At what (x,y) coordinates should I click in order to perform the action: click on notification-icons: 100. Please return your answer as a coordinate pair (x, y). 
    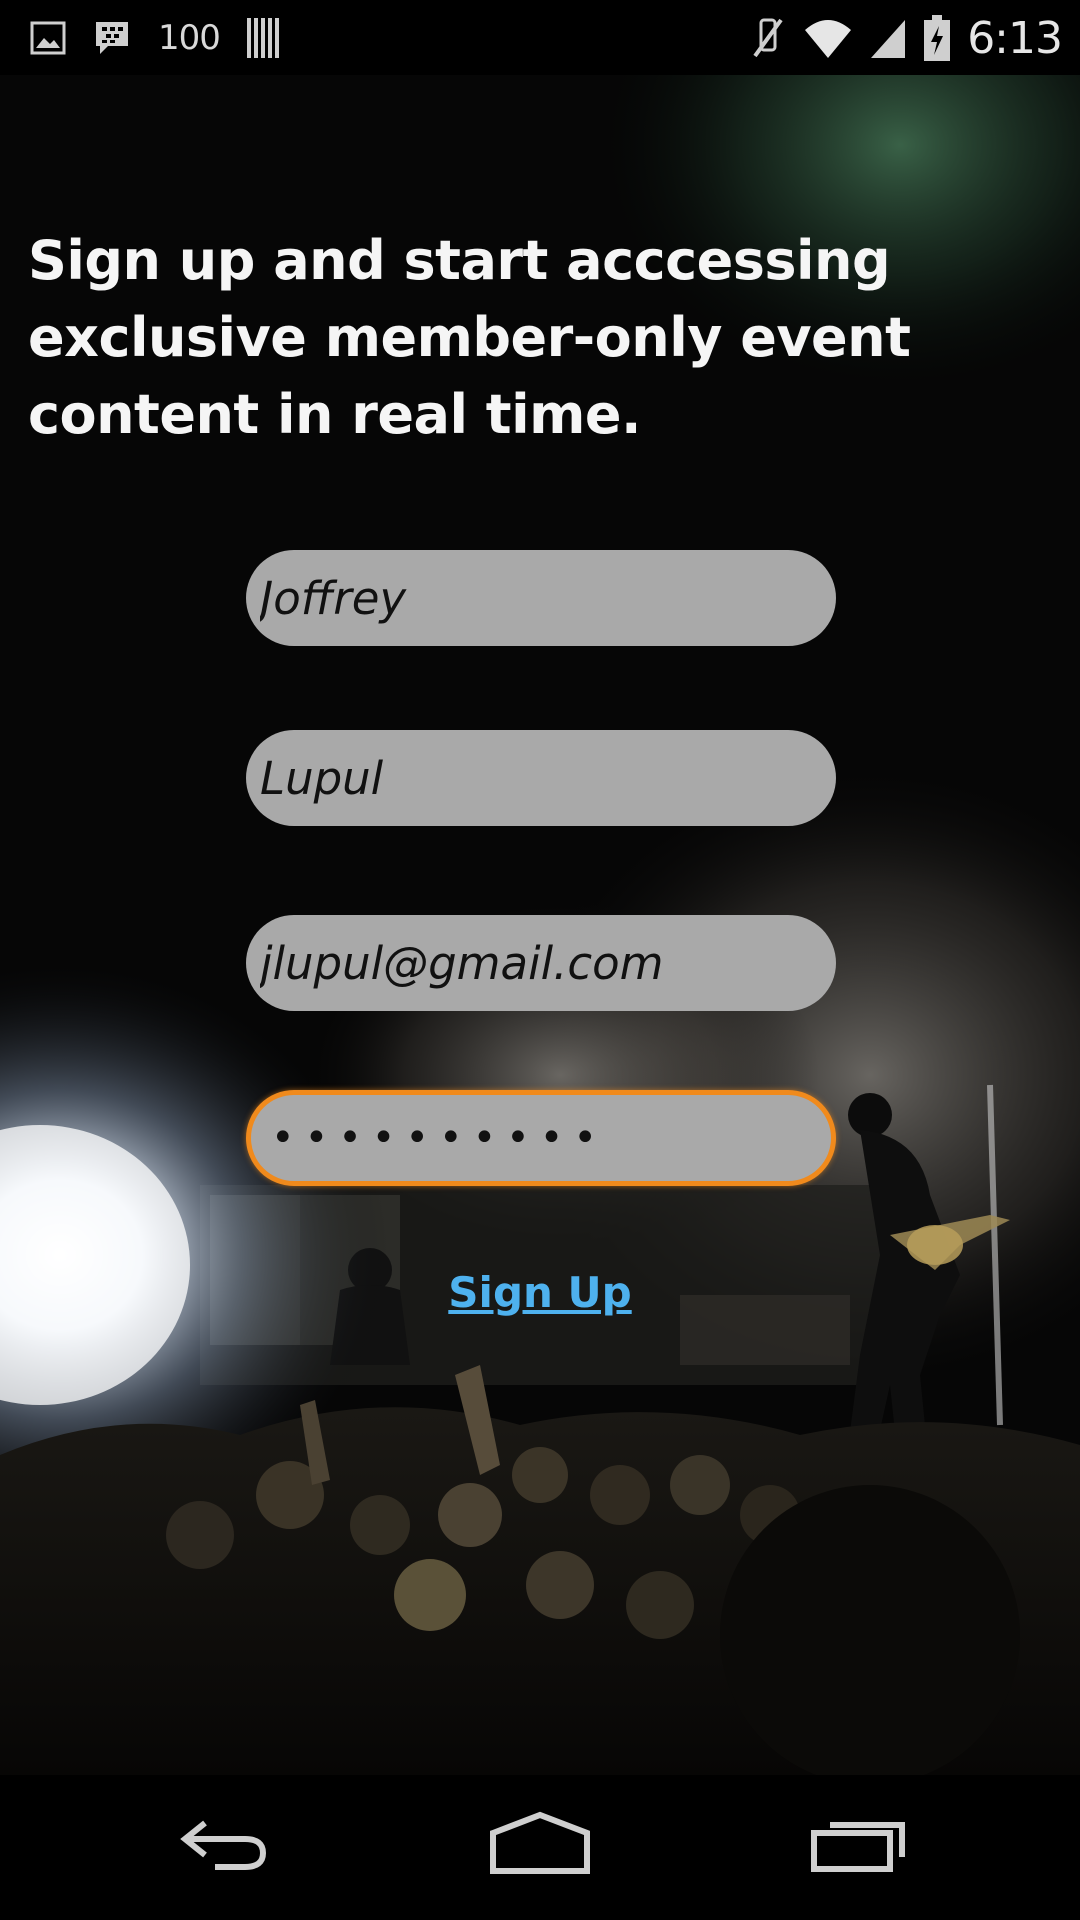
    Looking at the image, I should click on (155, 38).